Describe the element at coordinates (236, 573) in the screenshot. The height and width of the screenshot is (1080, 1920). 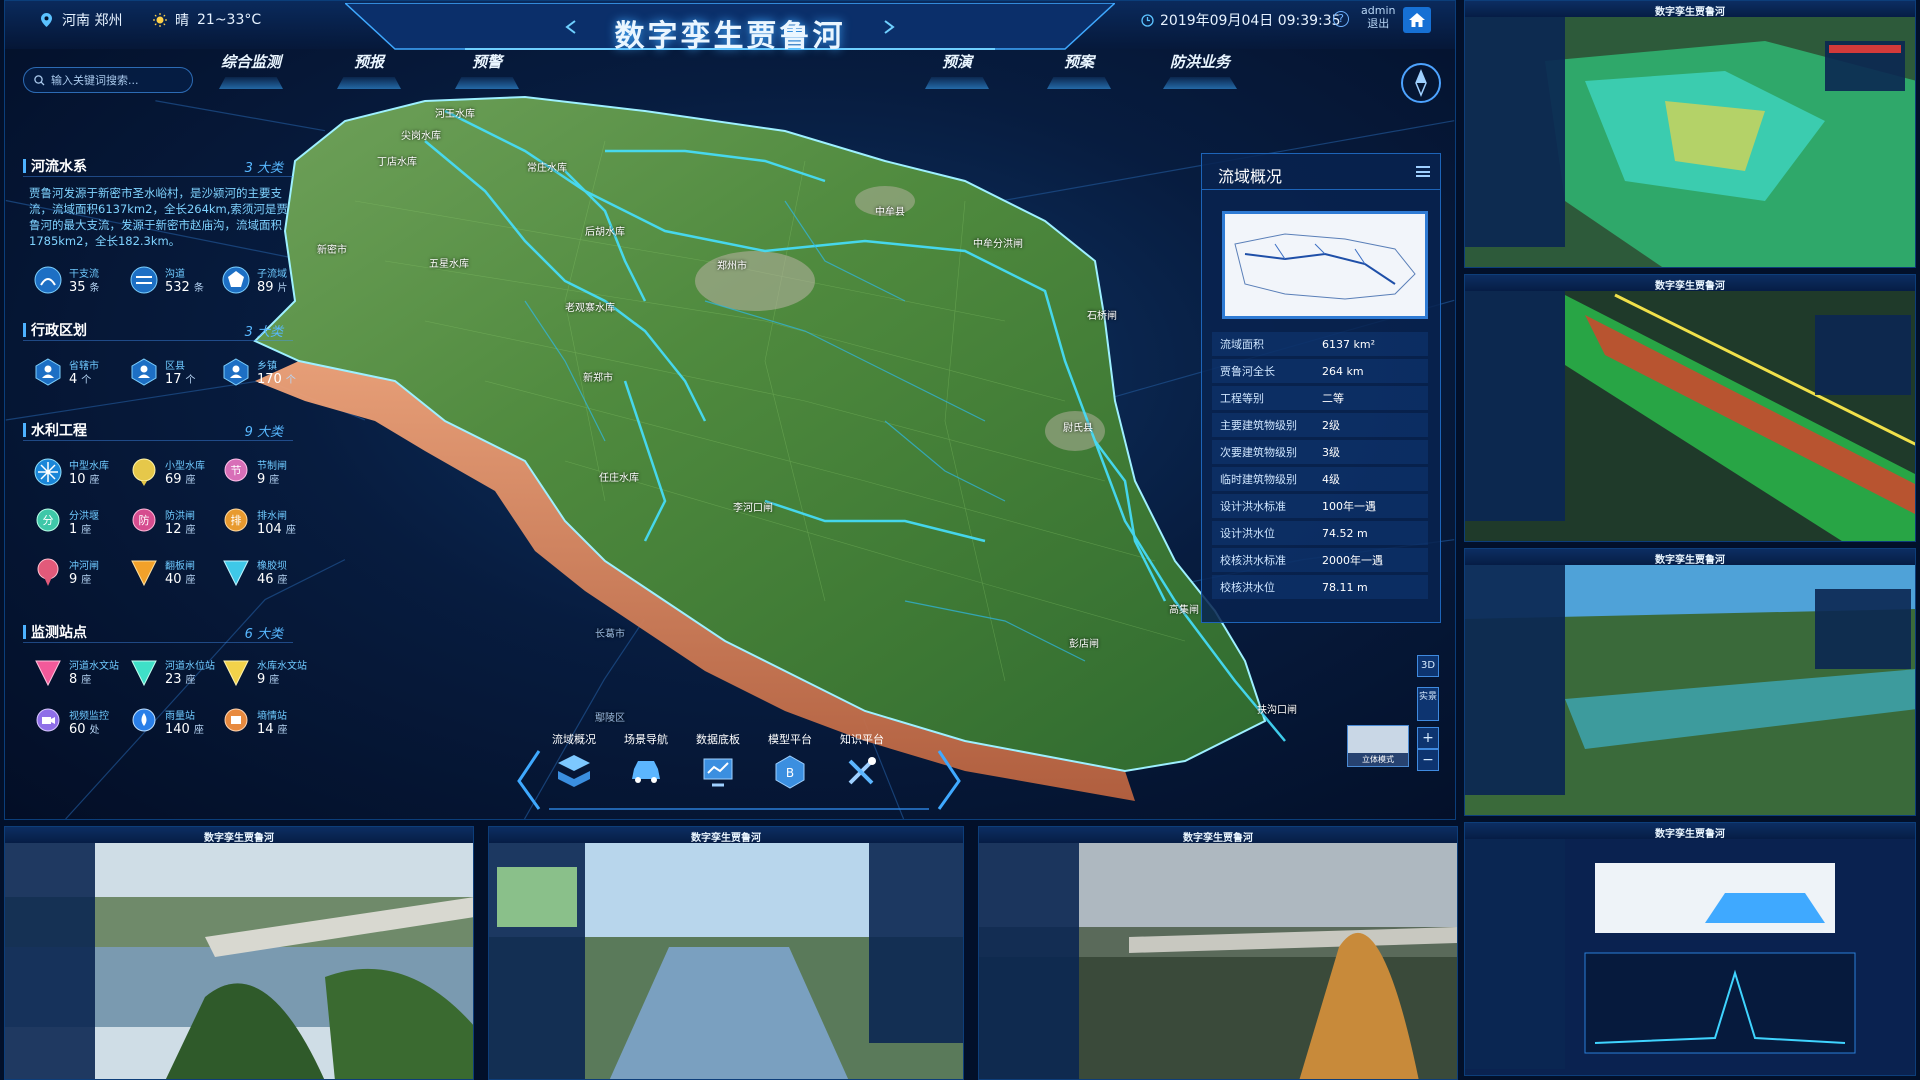
I see `rubber-dam-icon` at that location.